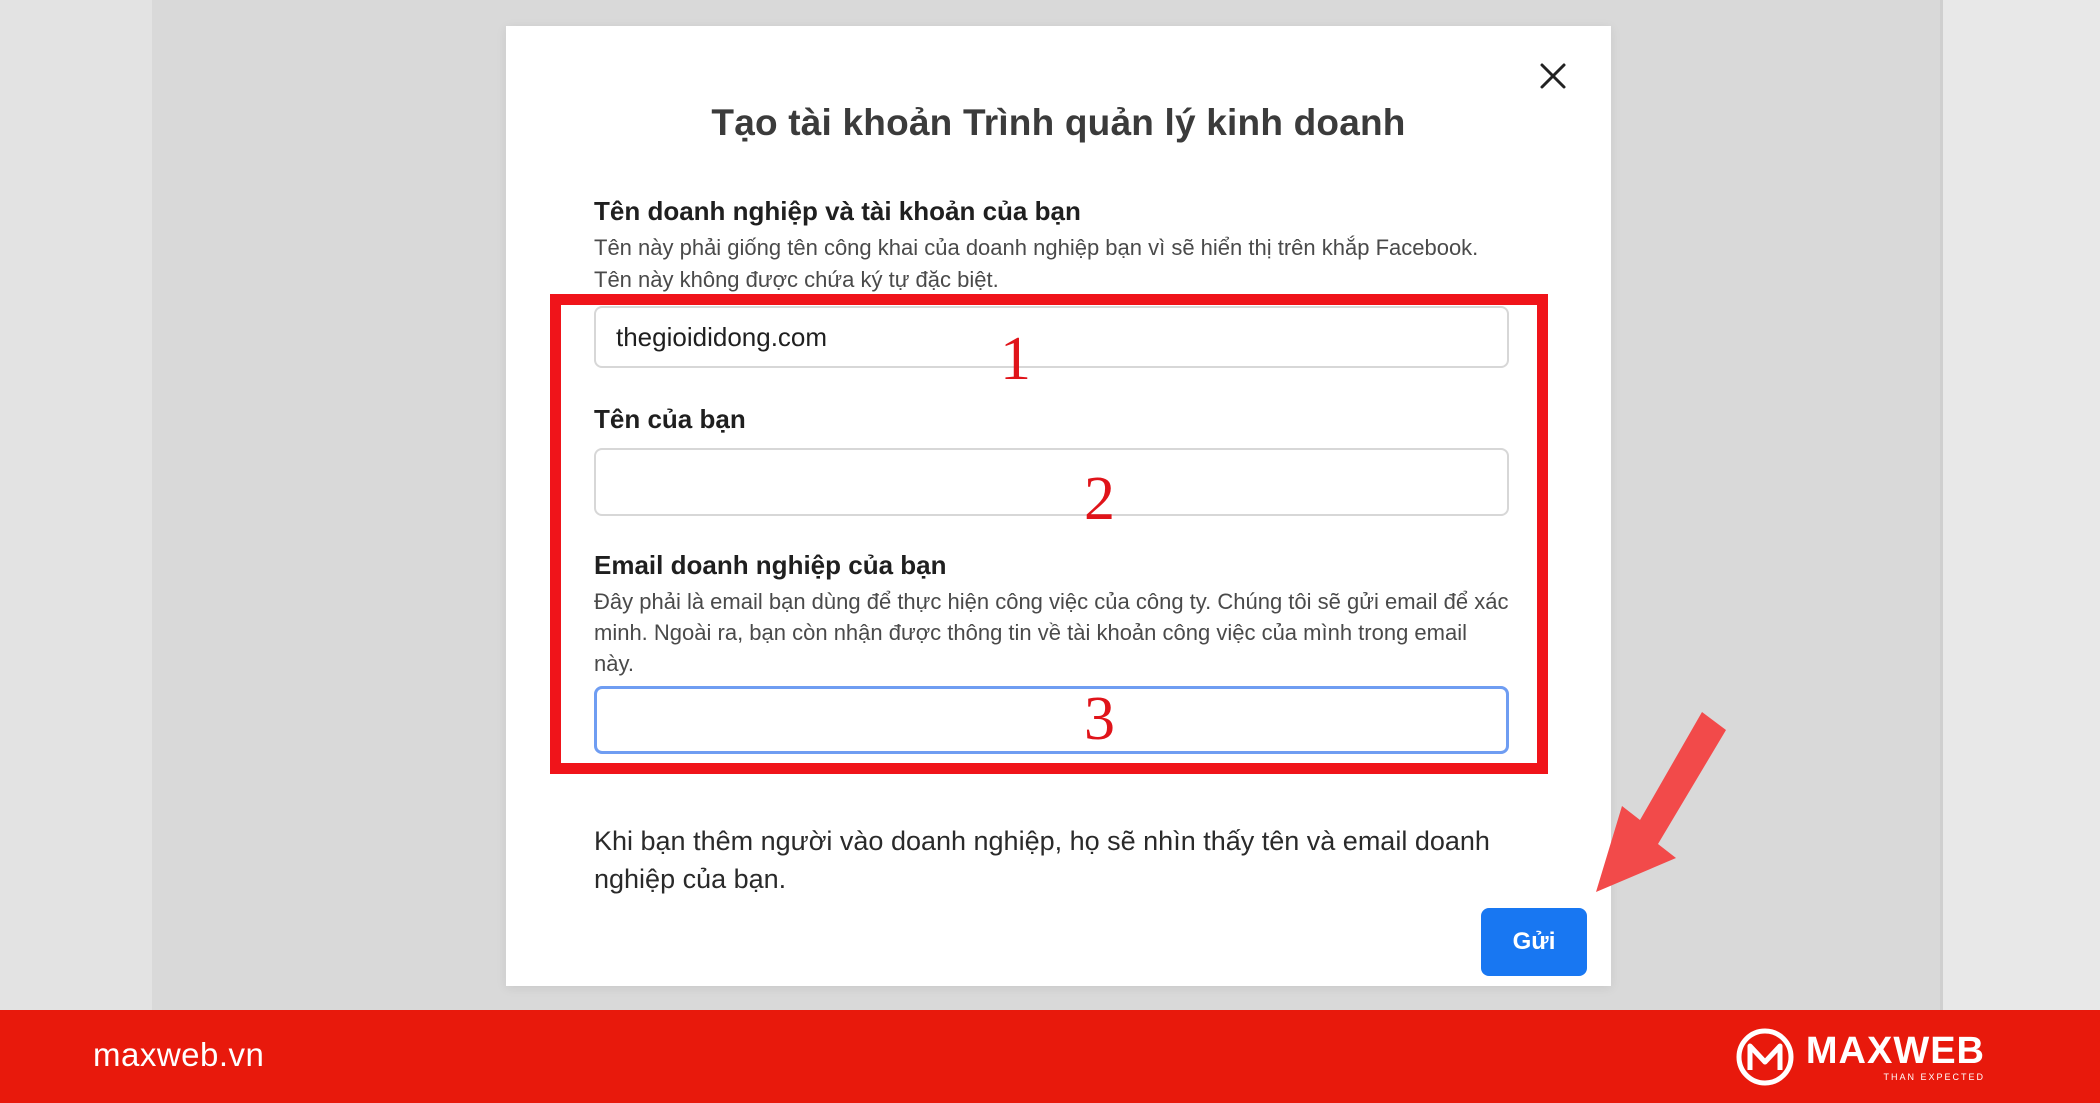 The width and height of the screenshot is (2100, 1103). I want to click on annotation-step-2: 2, so click(1099, 499).